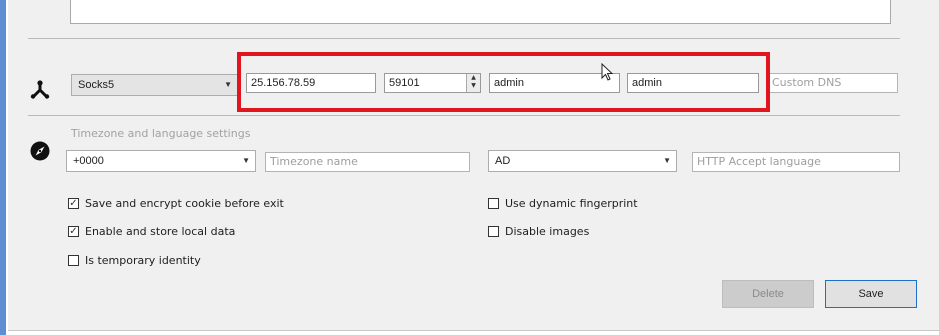 The width and height of the screenshot is (939, 335). I want to click on accept-language-input: HTTP Accept language, so click(796, 162).